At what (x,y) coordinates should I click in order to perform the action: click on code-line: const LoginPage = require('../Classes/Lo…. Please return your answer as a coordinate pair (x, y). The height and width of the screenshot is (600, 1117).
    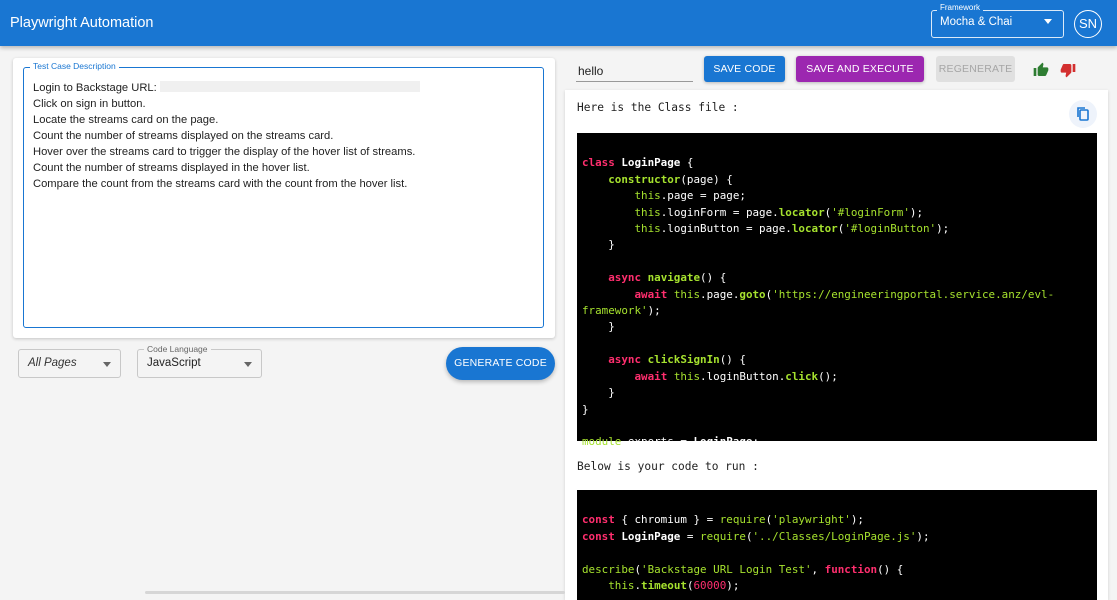
    Looking at the image, I should click on (756, 536).